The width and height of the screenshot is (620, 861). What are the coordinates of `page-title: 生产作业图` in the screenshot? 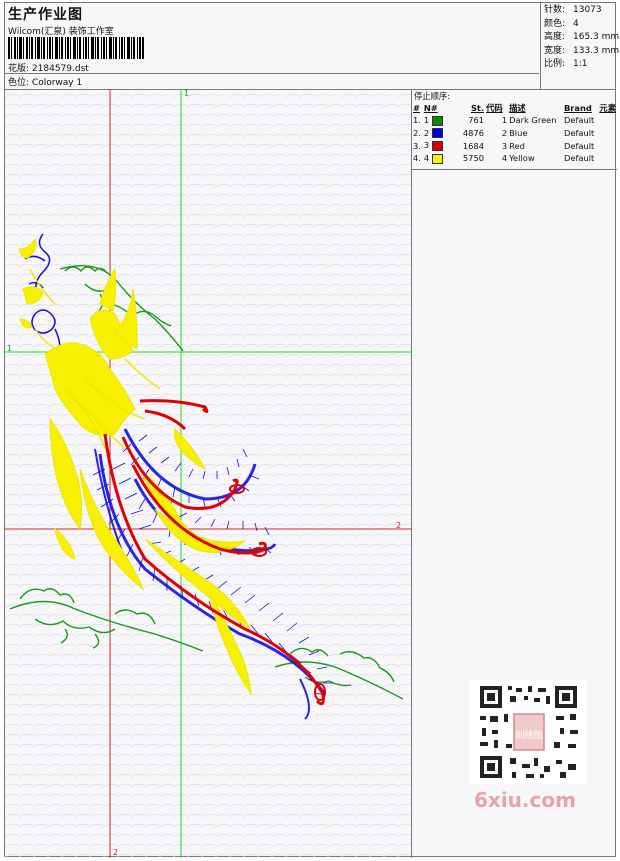 It's located at (45, 15).